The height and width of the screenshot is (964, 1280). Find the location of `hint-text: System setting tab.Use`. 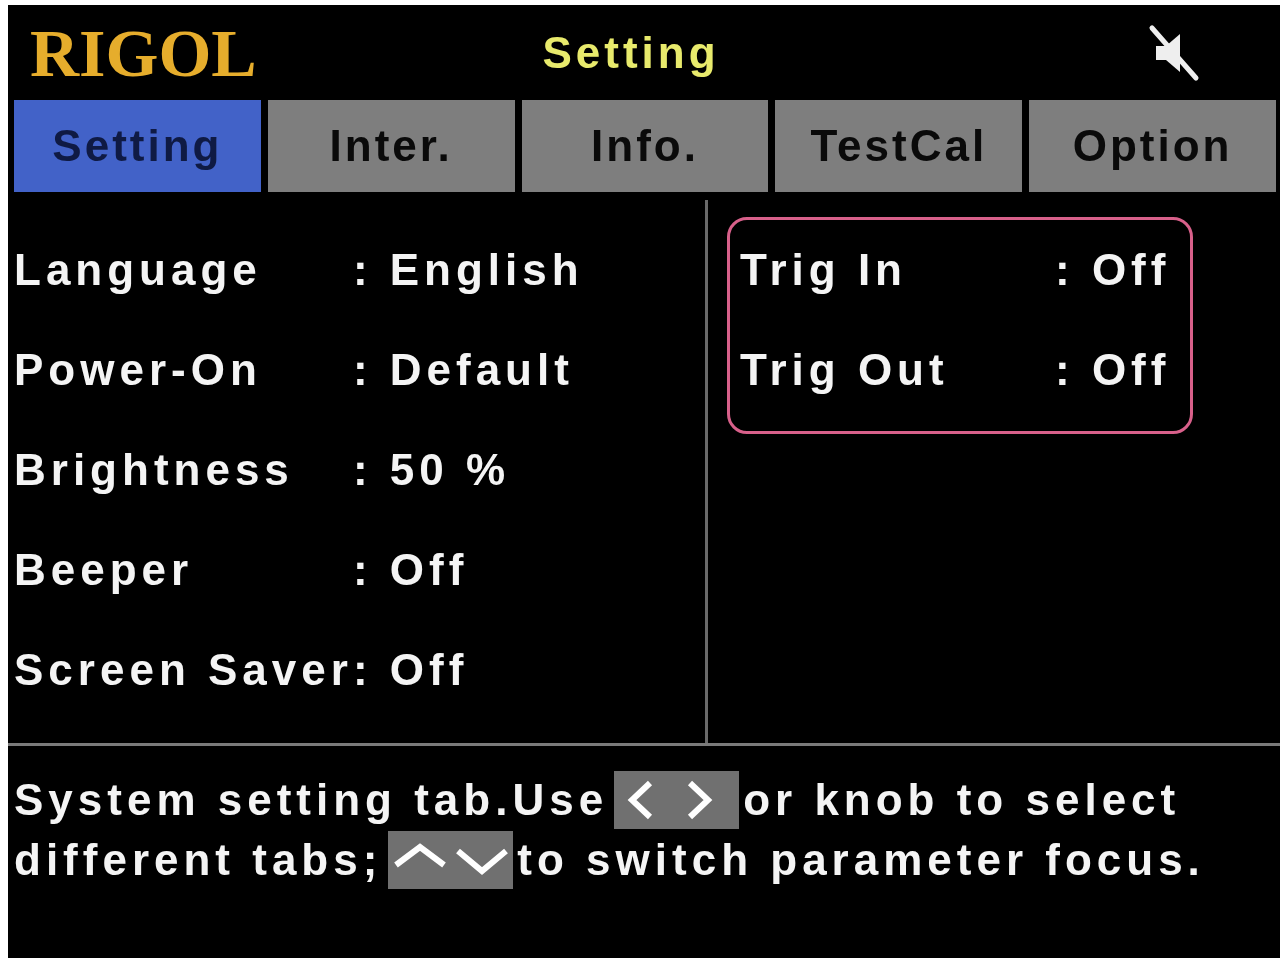

hint-text: System setting tab.Use is located at coordinates (311, 800).